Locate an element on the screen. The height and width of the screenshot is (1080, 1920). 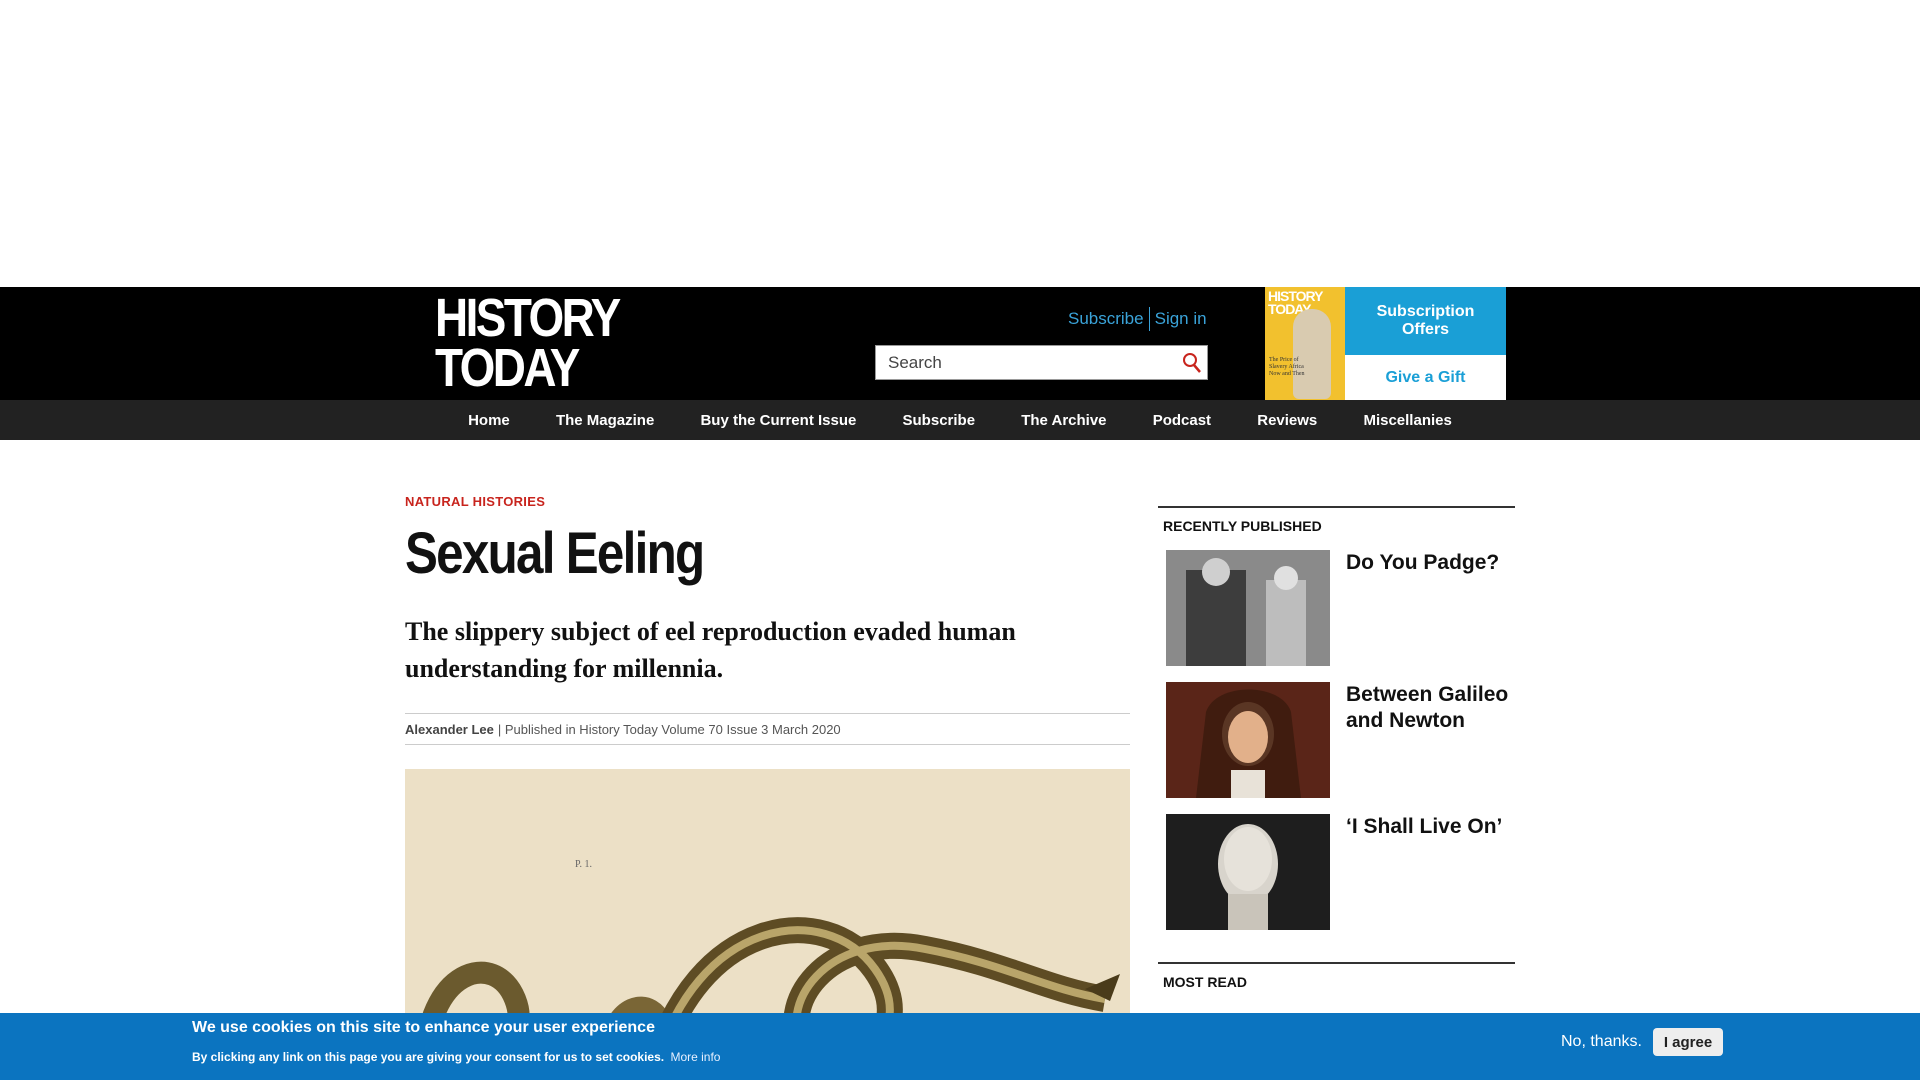
cover-figure is located at coordinates (1312, 354).